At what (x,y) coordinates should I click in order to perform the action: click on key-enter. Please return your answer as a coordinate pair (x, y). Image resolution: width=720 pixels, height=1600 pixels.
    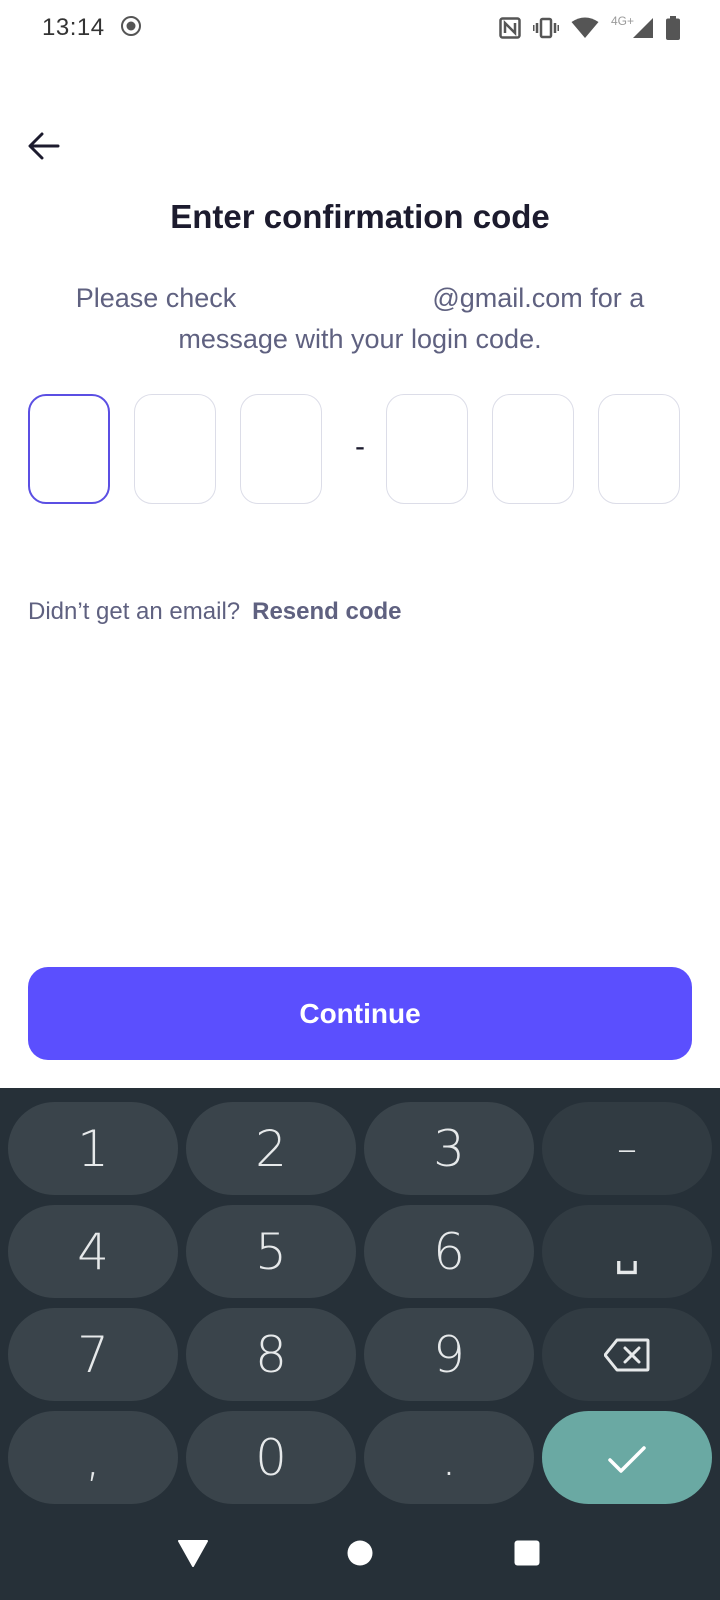
    Looking at the image, I should click on (627, 1457).